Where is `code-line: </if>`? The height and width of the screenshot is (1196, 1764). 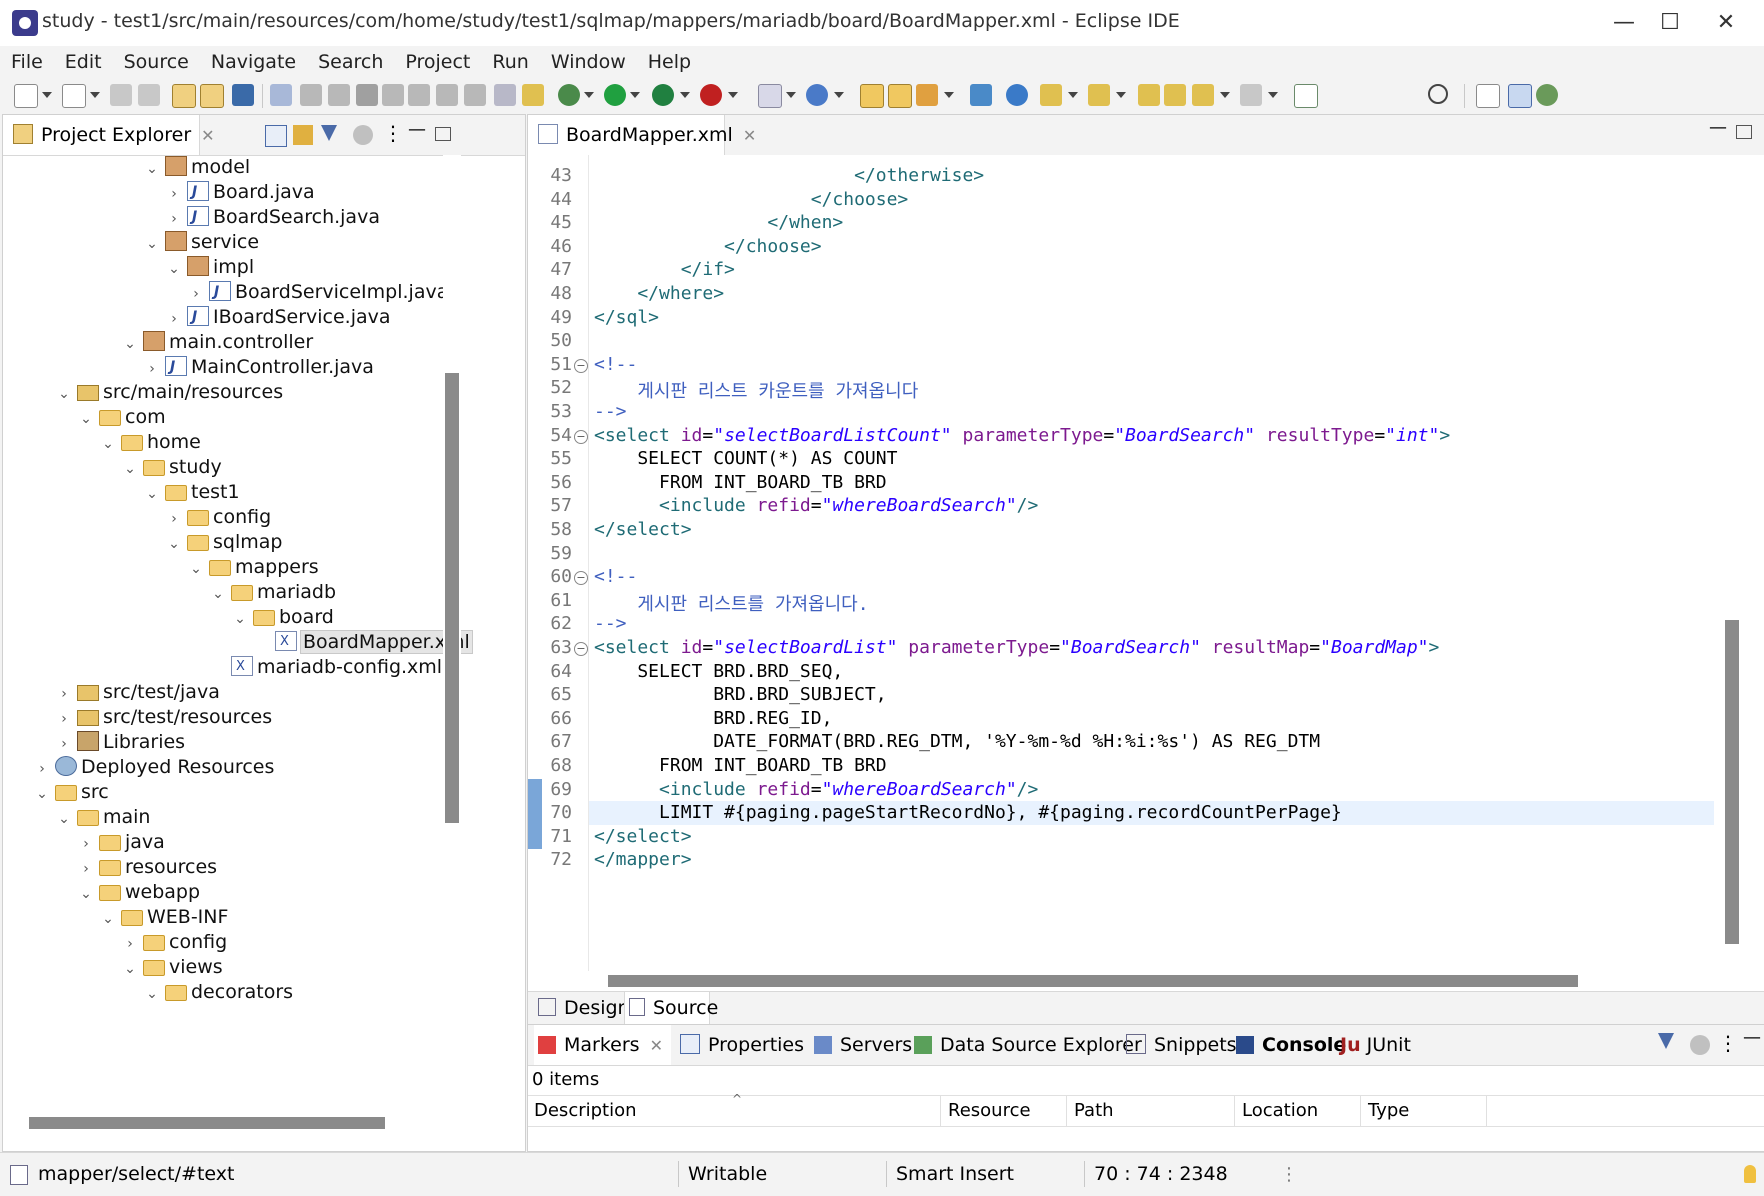
code-line: </if> is located at coordinates (664, 269).